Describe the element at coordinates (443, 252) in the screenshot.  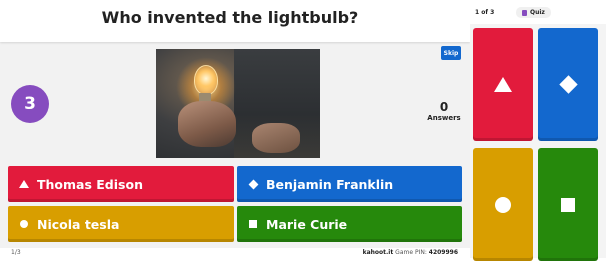
I see `game-pin: 4209996` at that location.